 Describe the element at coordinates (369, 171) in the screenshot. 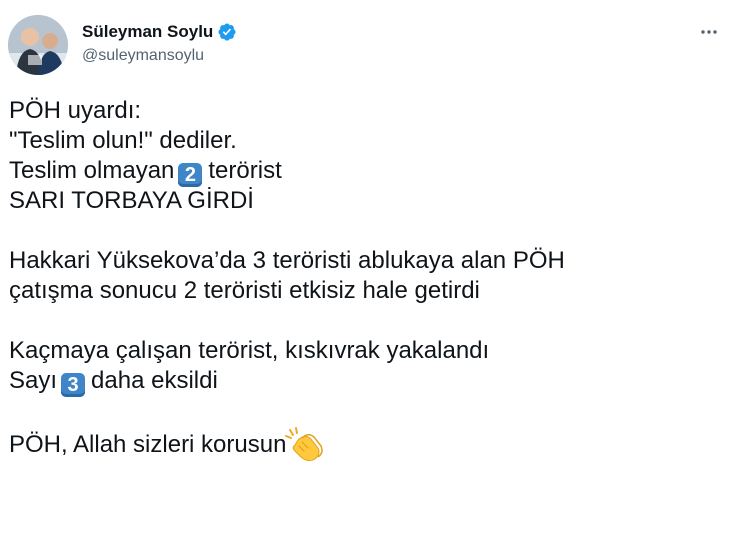

I see `tweet-line: Teslim olmayan 2 terörist` at that location.